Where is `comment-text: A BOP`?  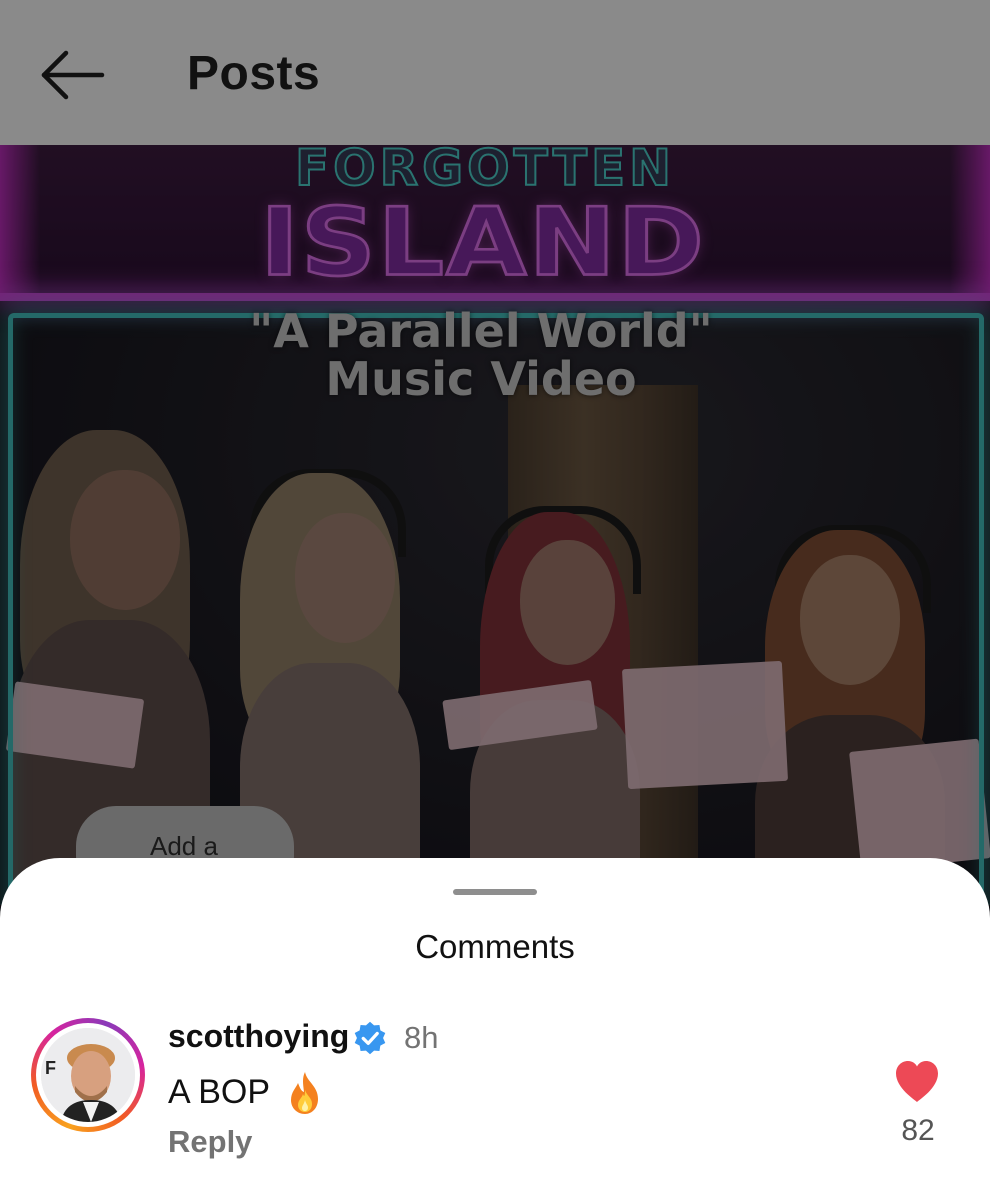 comment-text: A BOP is located at coordinates (219, 1092).